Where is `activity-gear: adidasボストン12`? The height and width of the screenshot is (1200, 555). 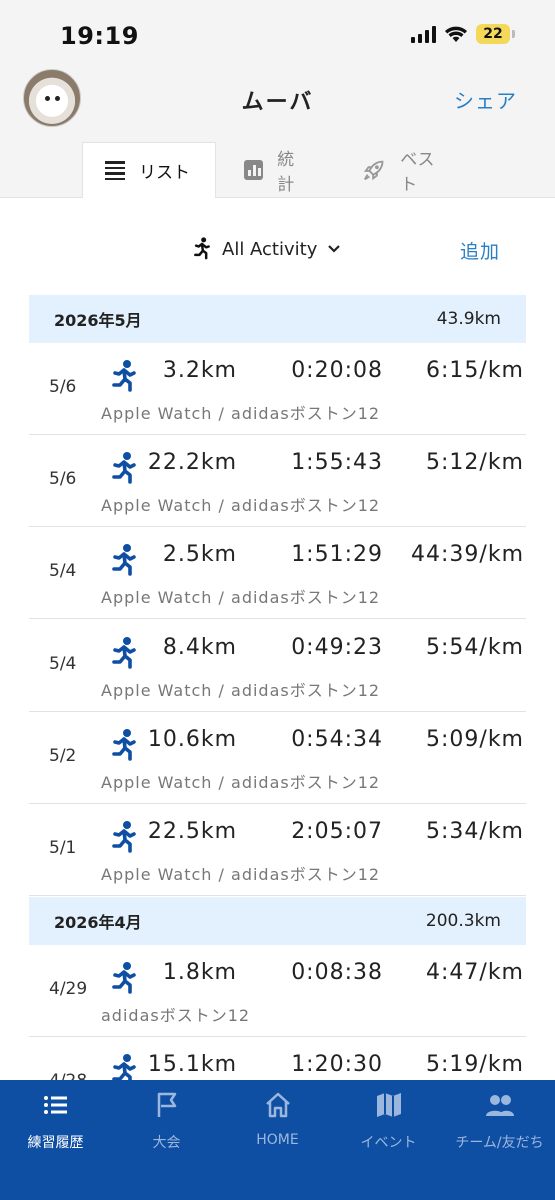 activity-gear: adidasボストン12 is located at coordinates (176, 1015).